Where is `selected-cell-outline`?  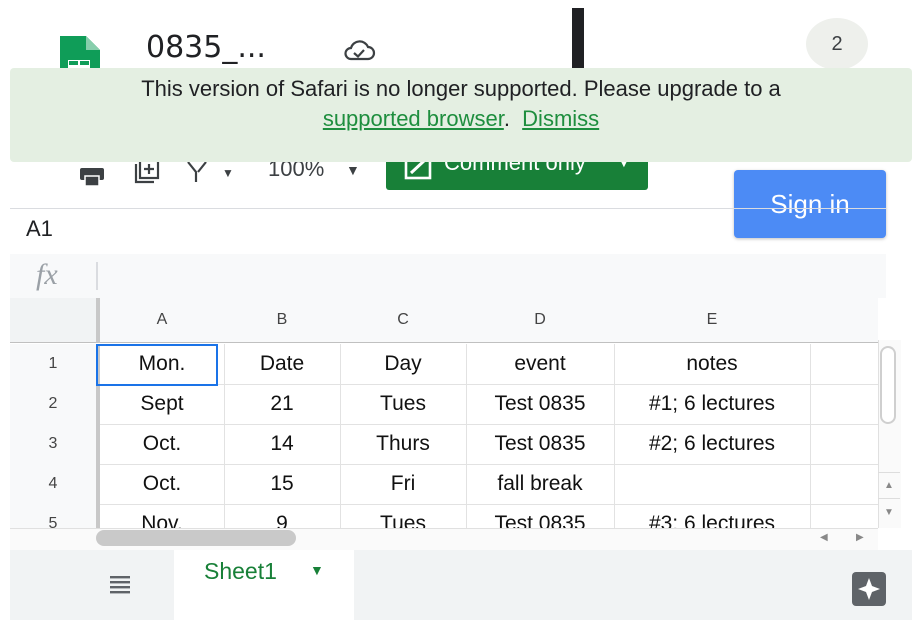 selected-cell-outline is located at coordinates (157, 365).